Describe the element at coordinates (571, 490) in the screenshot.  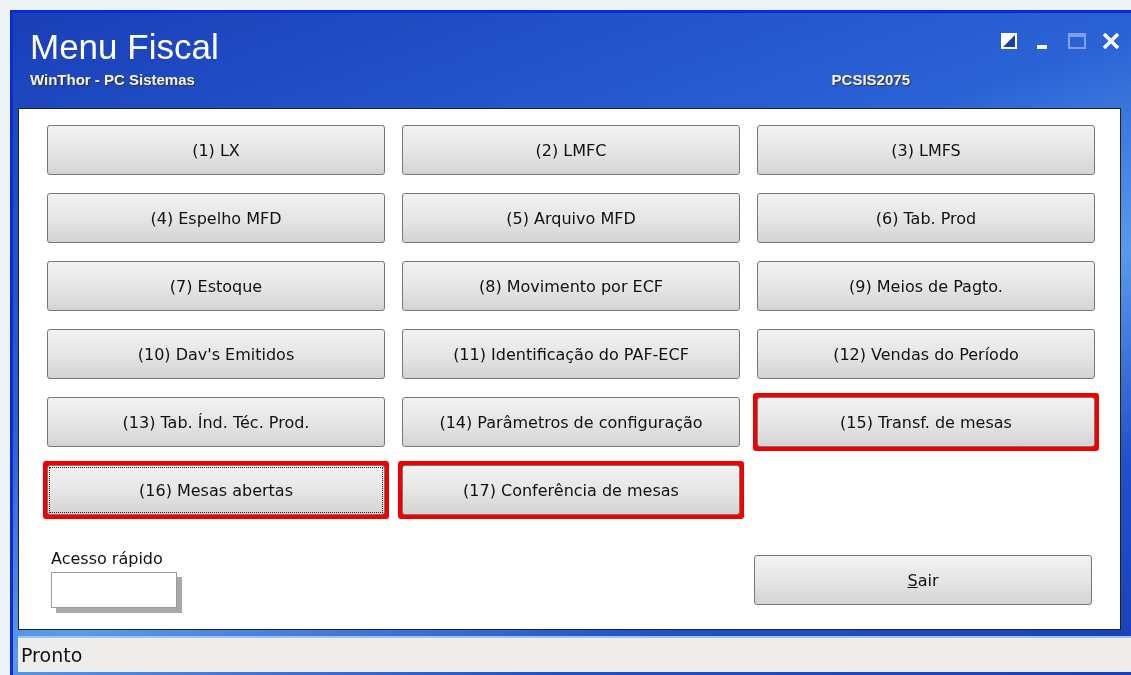
I see `menu-button: (17) Conferência de mesas` at that location.